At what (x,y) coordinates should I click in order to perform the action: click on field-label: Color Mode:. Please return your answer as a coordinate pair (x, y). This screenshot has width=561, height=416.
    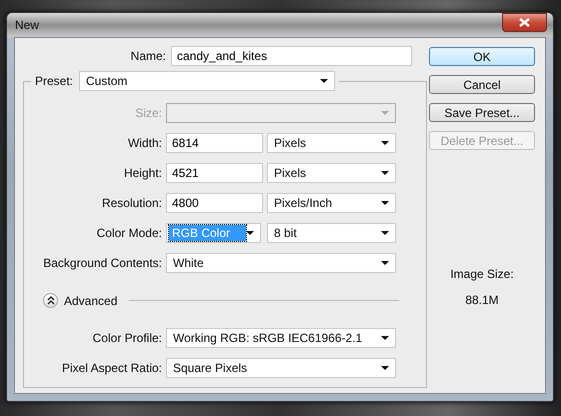
    Looking at the image, I should click on (129, 233).